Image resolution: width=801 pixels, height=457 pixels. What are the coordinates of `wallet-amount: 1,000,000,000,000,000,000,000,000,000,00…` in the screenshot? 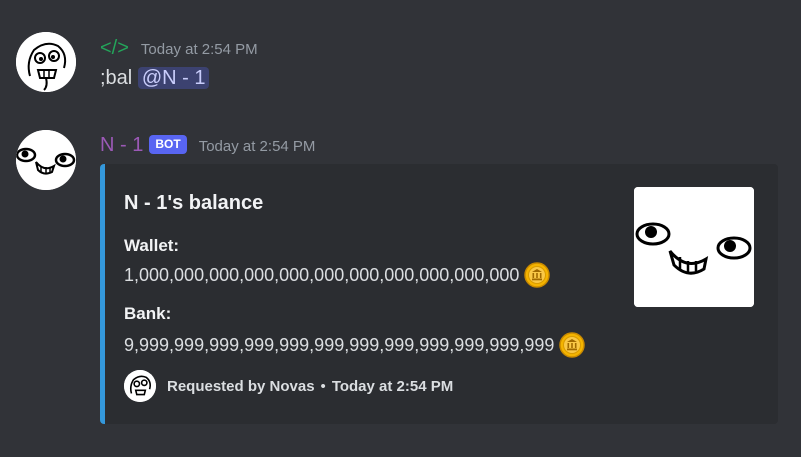 It's located at (322, 274).